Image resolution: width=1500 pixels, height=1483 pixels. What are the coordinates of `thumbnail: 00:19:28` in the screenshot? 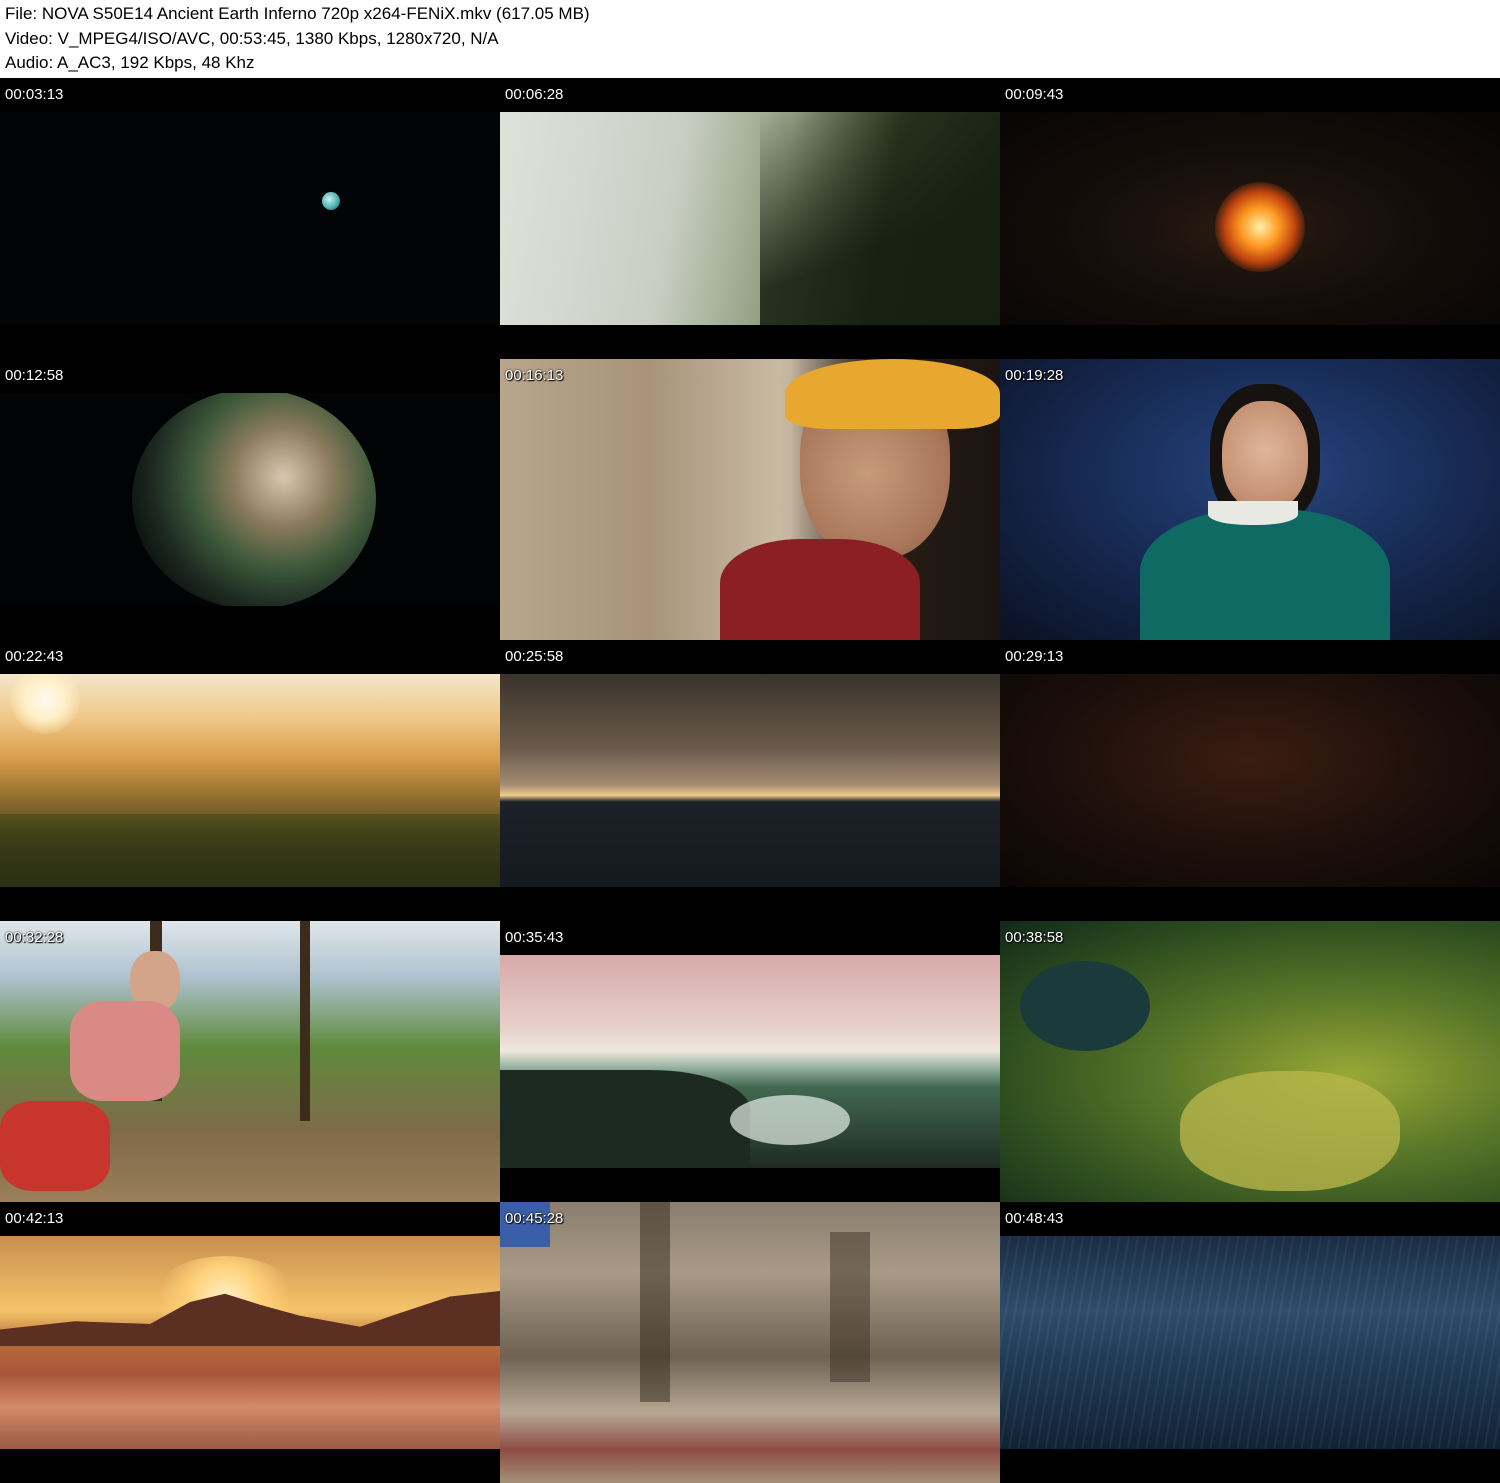 It's located at (1250, 499).